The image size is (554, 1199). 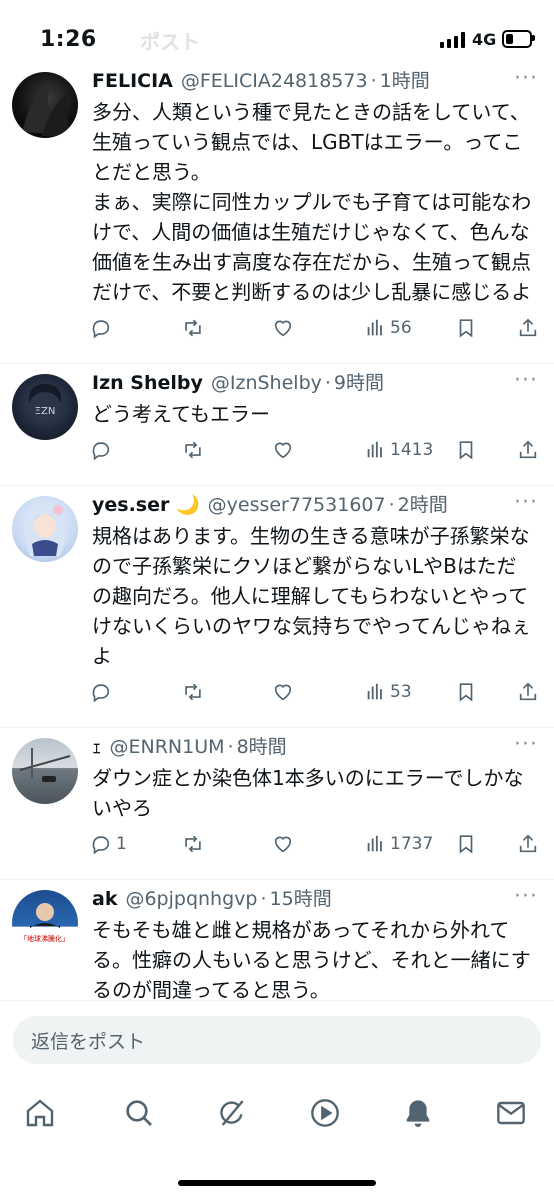 What do you see at coordinates (422, 505) in the screenshot?
I see `post-time: 2時間` at bounding box center [422, 505].